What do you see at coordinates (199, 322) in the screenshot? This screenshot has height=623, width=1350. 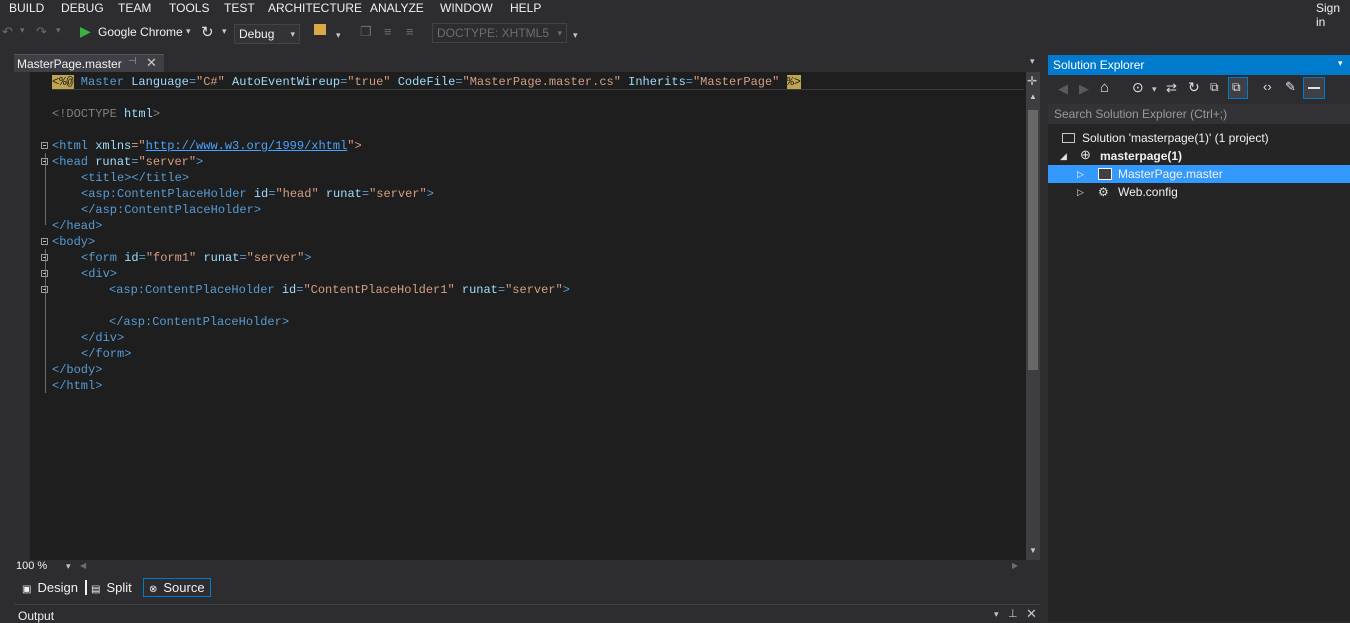 I see `code-line-13: </asp:ContentPlaceHolder>` at bounding box center [199, 322].